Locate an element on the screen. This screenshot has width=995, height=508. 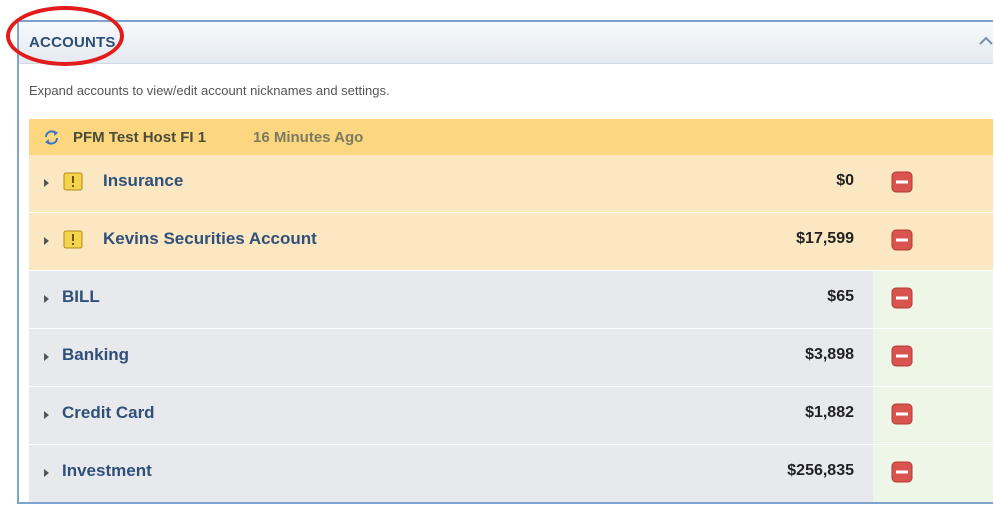
account-amount: $17,599 is located at coordinates (825, 238).